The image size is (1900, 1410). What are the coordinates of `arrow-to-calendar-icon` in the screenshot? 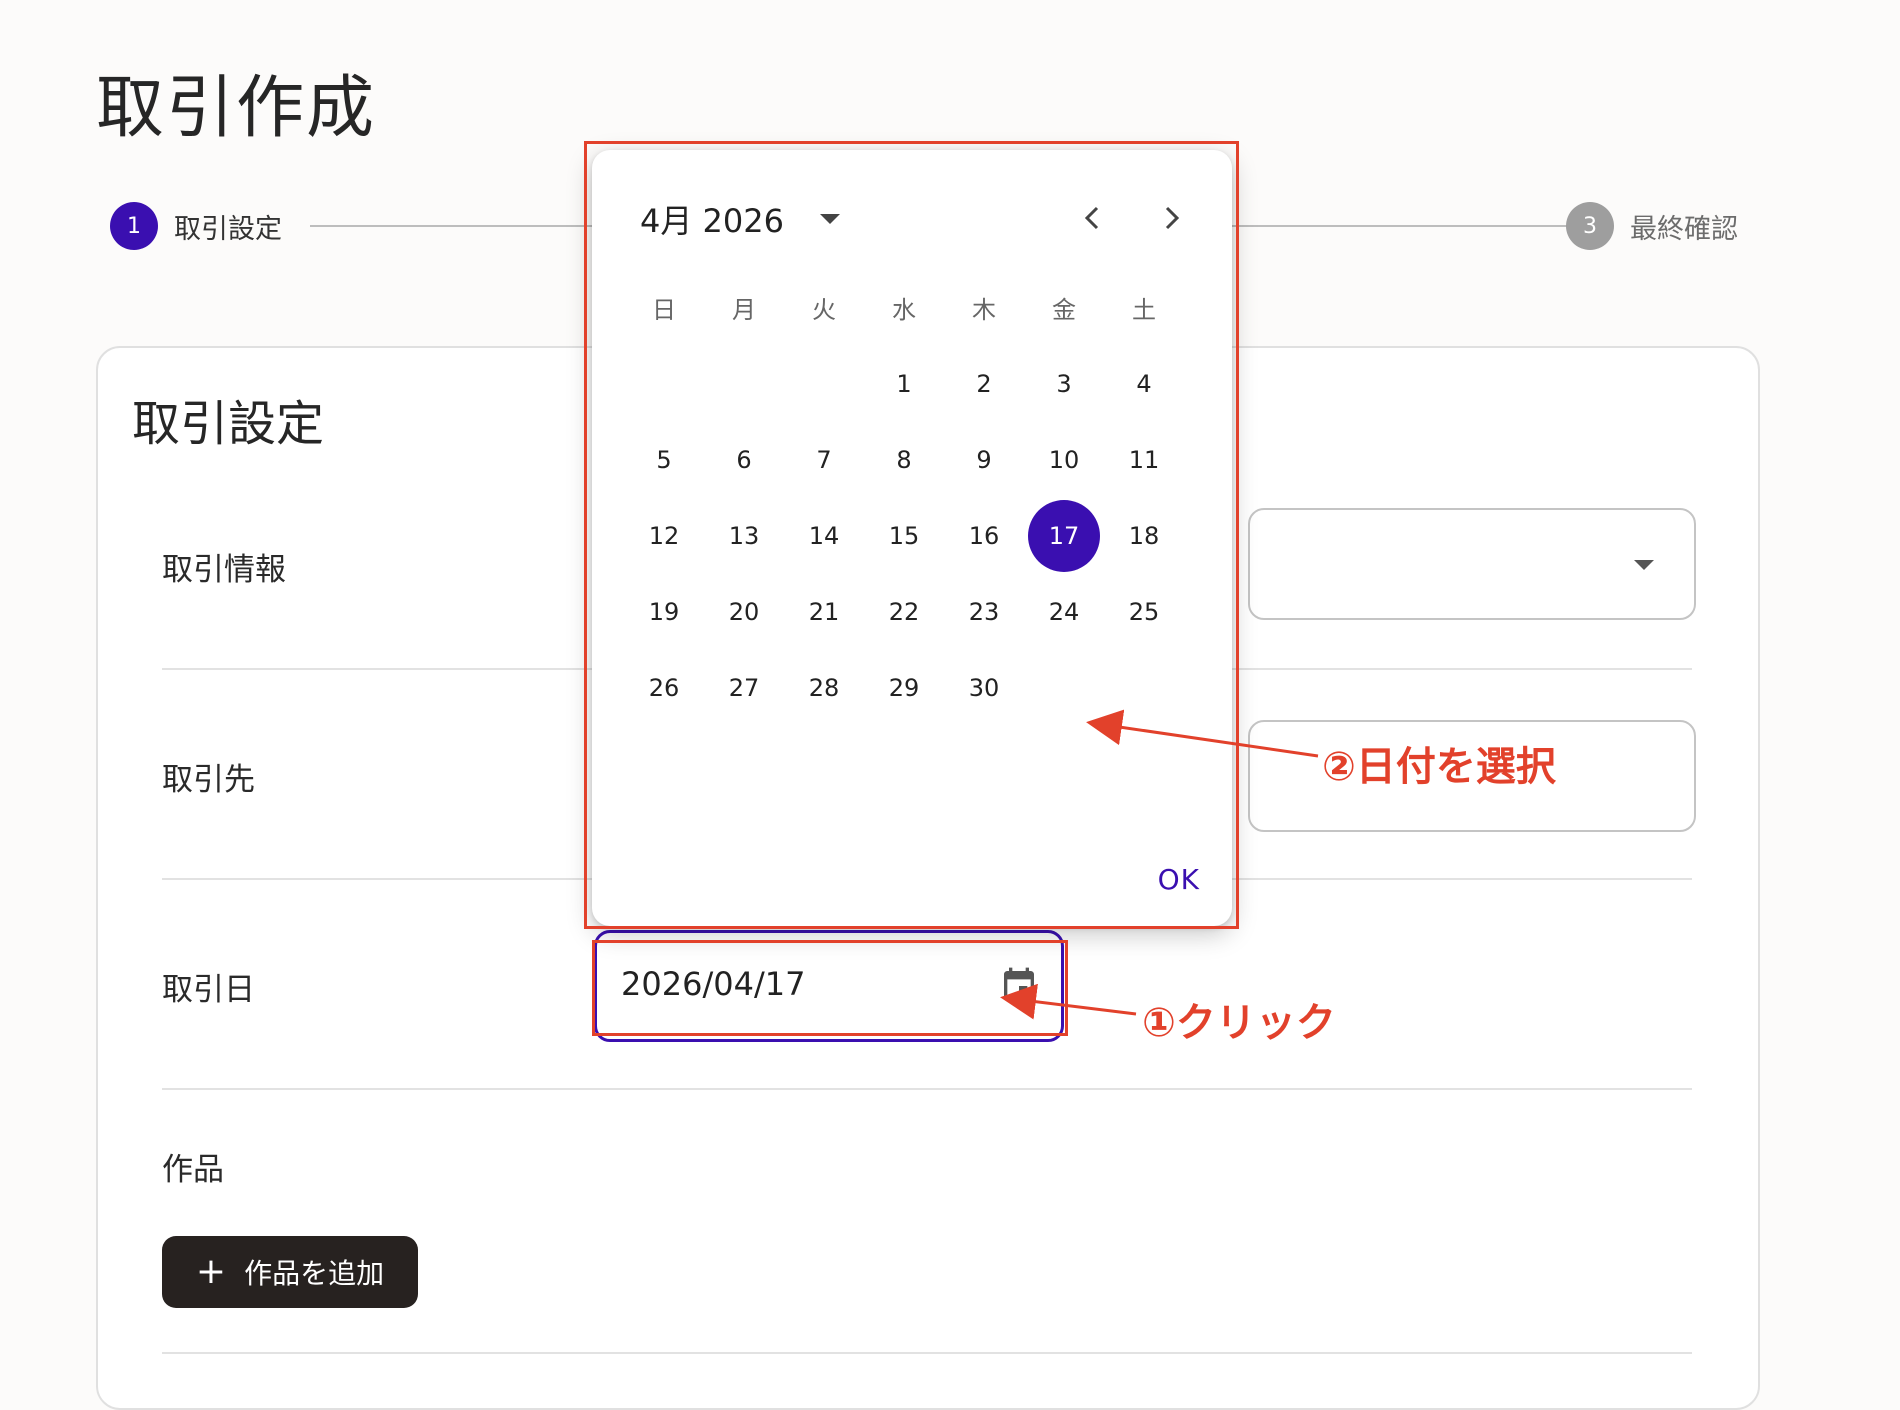 It's located at (1068, 1001).